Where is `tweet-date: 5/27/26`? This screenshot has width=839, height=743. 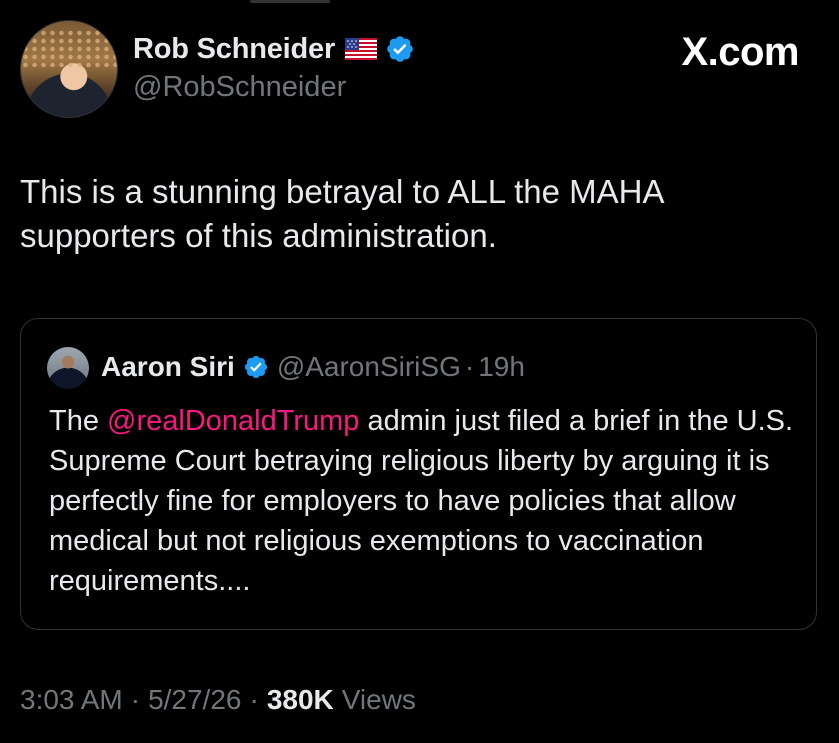
tweet-date: 5/27/26 is located at coordinates (194, 700).